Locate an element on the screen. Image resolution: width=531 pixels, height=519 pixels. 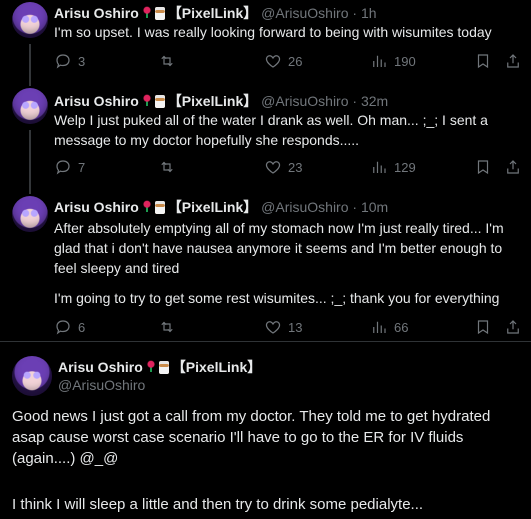
like-button: 26 is located at coordinates (283, 61).